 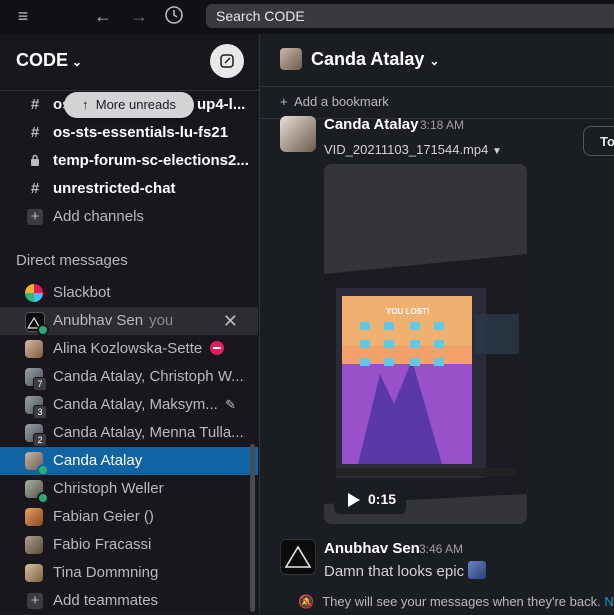 I want to click on dm-item-slackbot: Slackbot, so click(x=129, y=293).